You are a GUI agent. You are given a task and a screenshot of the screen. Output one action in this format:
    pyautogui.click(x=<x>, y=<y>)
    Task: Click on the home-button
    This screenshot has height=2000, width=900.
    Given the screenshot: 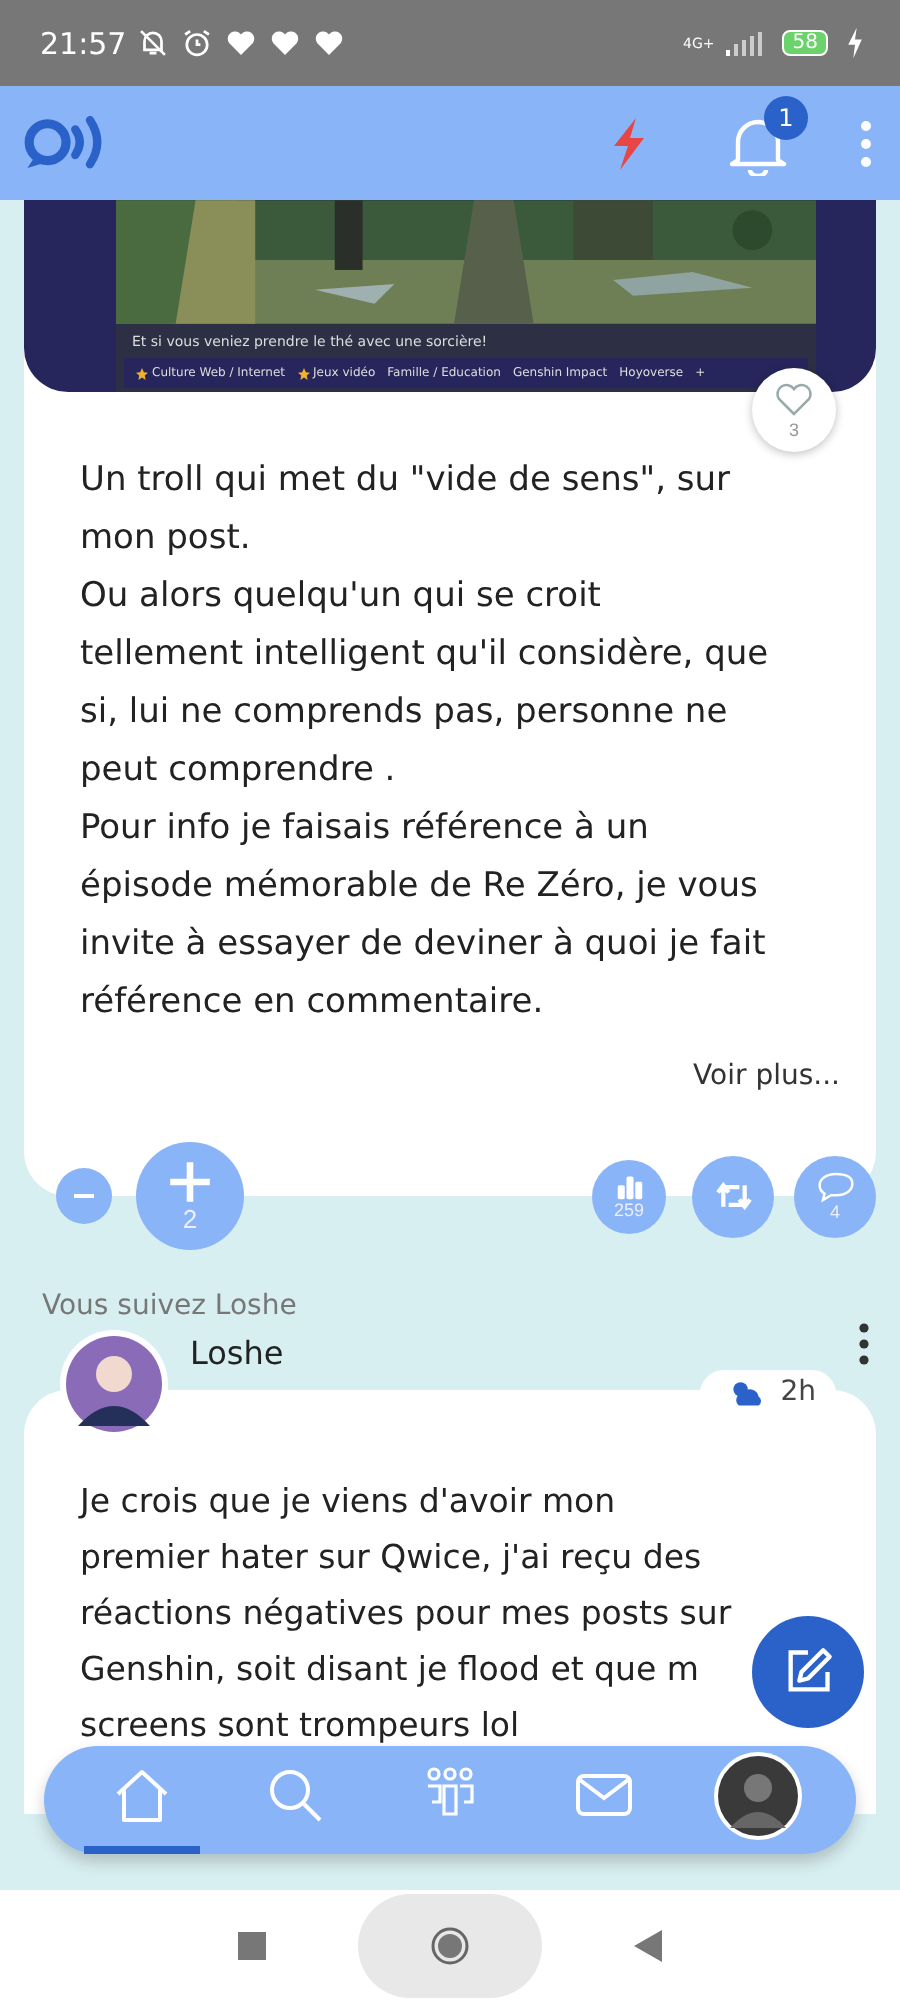 What is the action you would take?
    pyautogui.click(x=450, y=1945)
    